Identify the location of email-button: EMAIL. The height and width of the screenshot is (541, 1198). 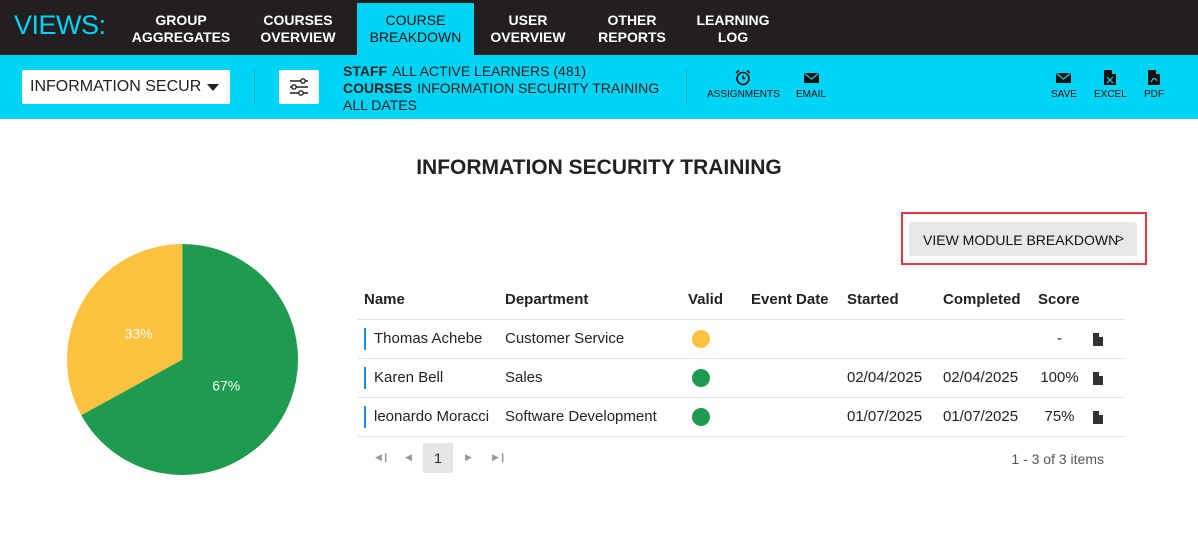
(811, 84).